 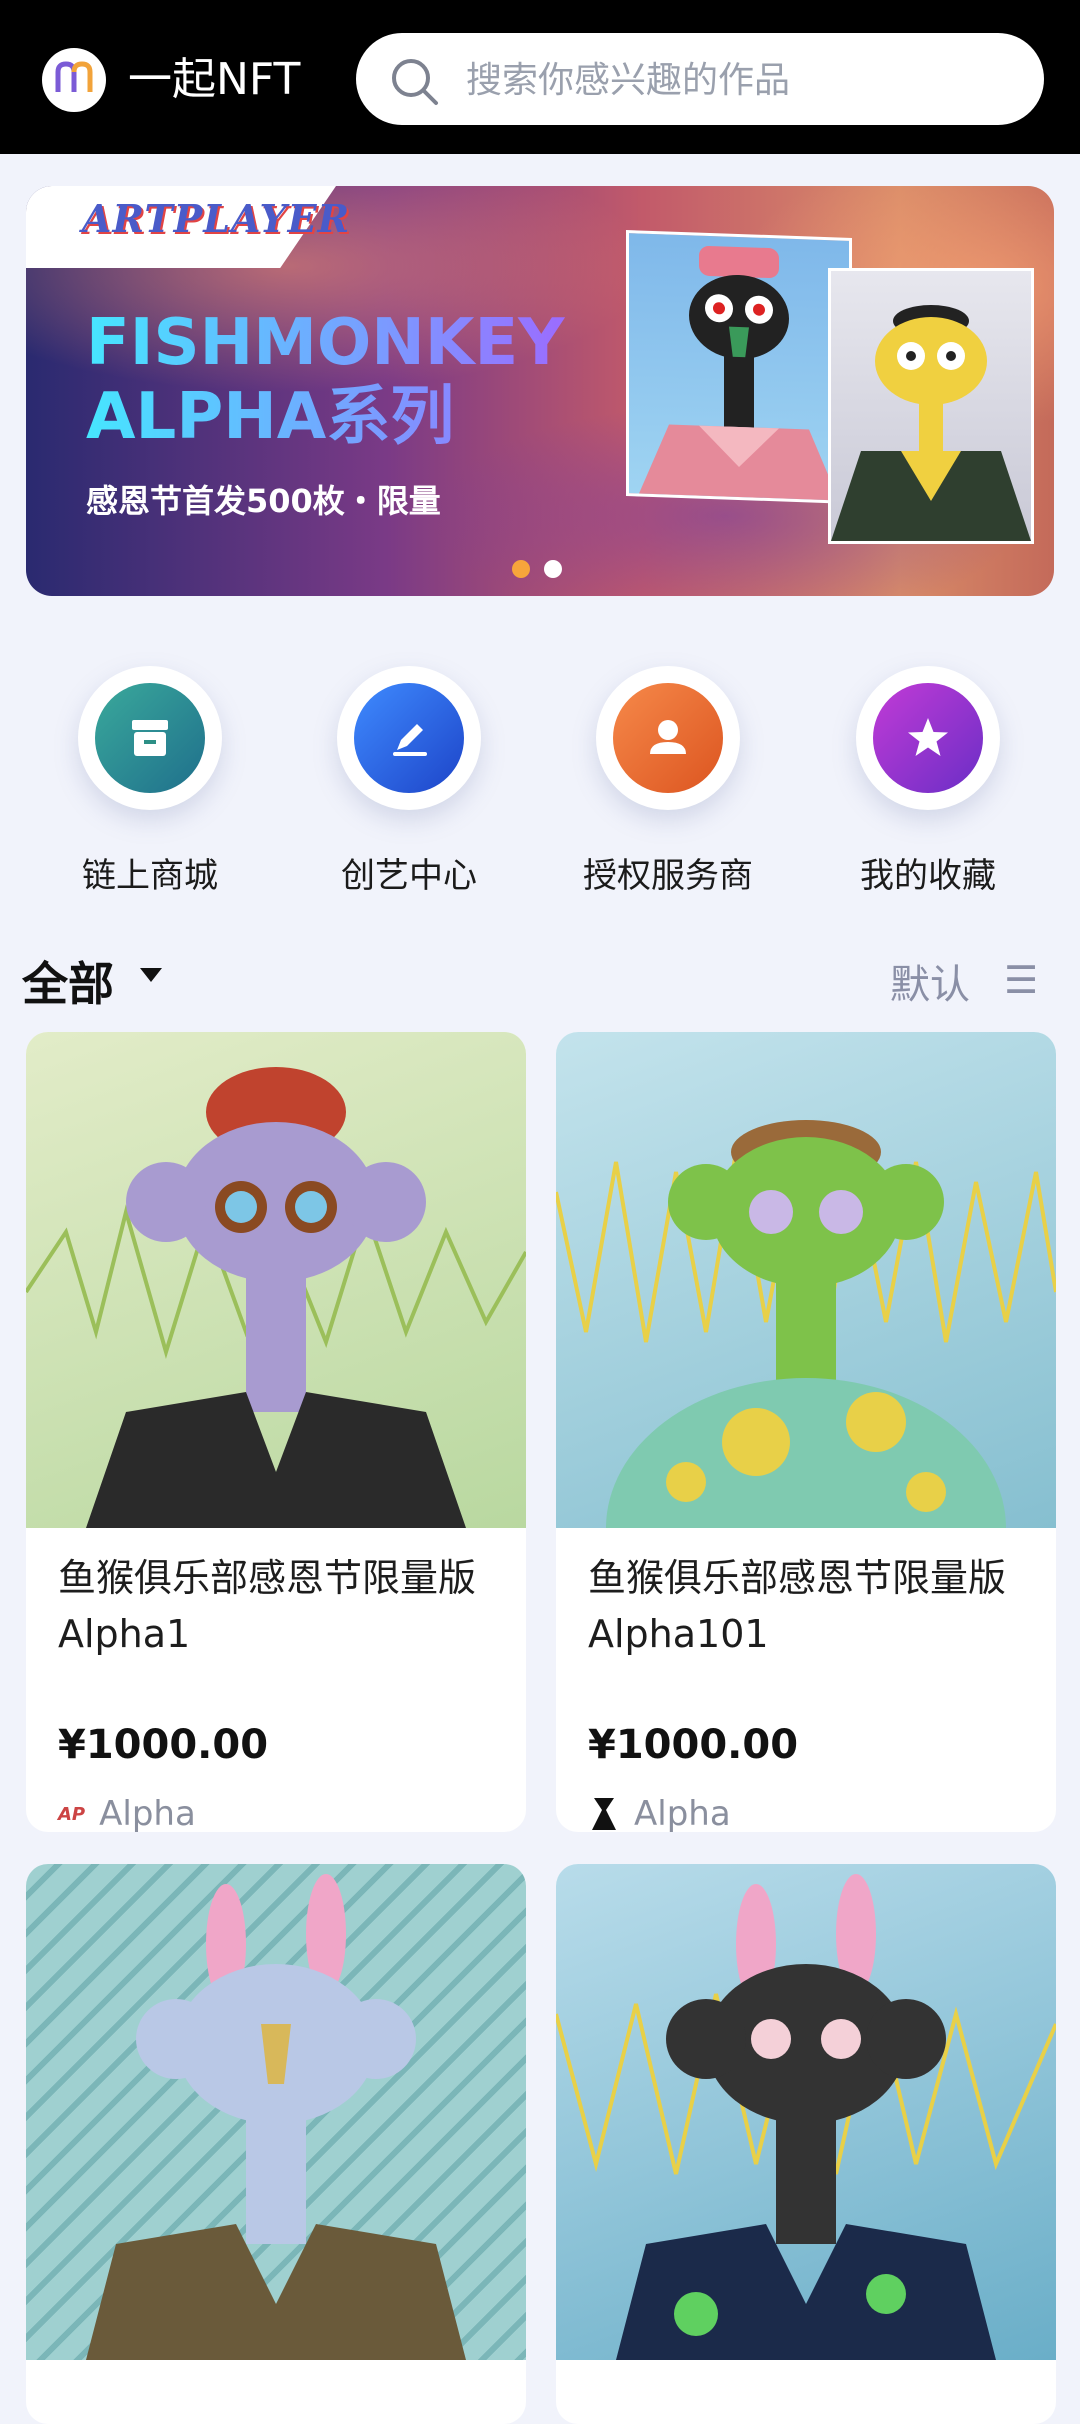 I want to click on filter-row: 全部 默认 ☰, so click(x=540, y=983).